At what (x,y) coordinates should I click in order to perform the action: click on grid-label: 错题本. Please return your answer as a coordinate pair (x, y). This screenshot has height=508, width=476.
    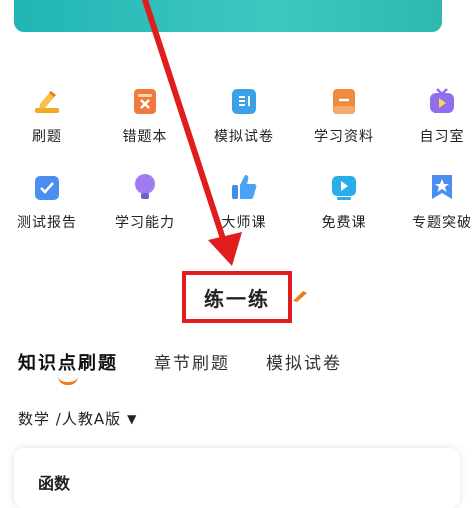
    Looking at the image, I should click on (145, 137).